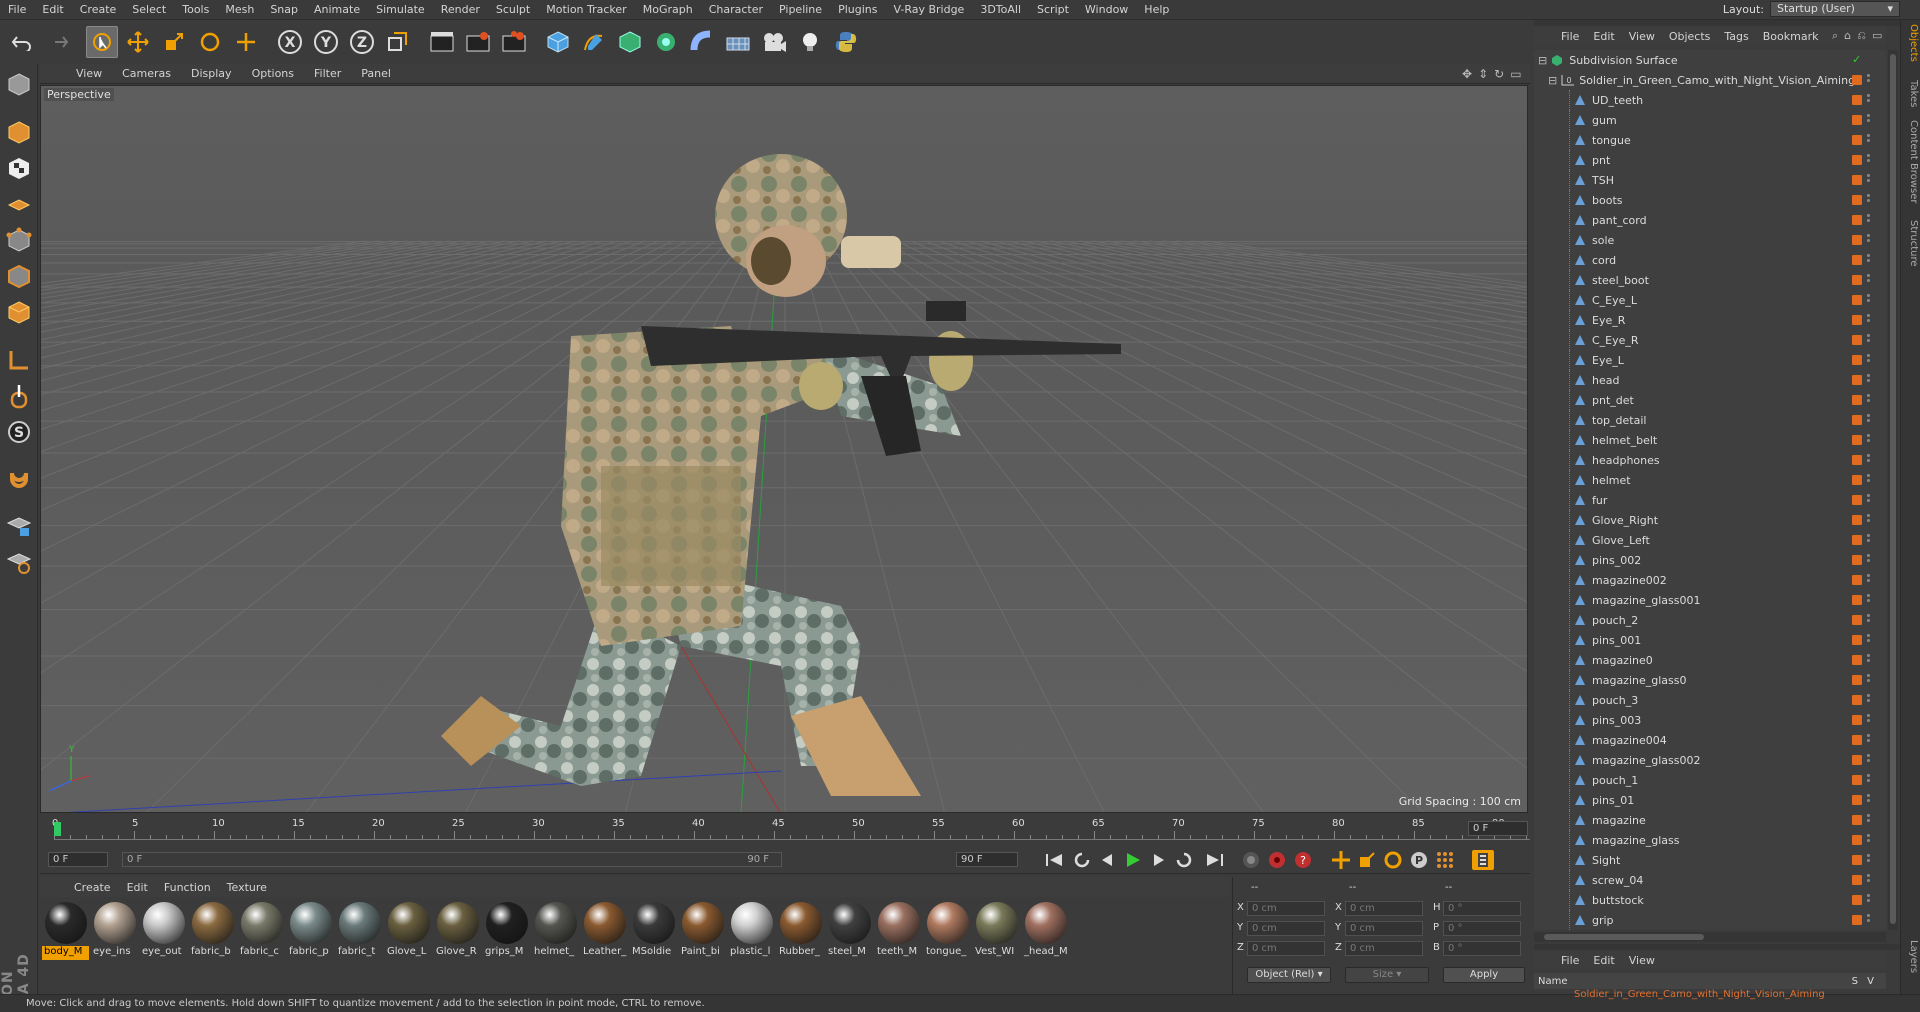 The image size is (1920, 1012). I want to click on floor-grid-icon, so click(738, 42).